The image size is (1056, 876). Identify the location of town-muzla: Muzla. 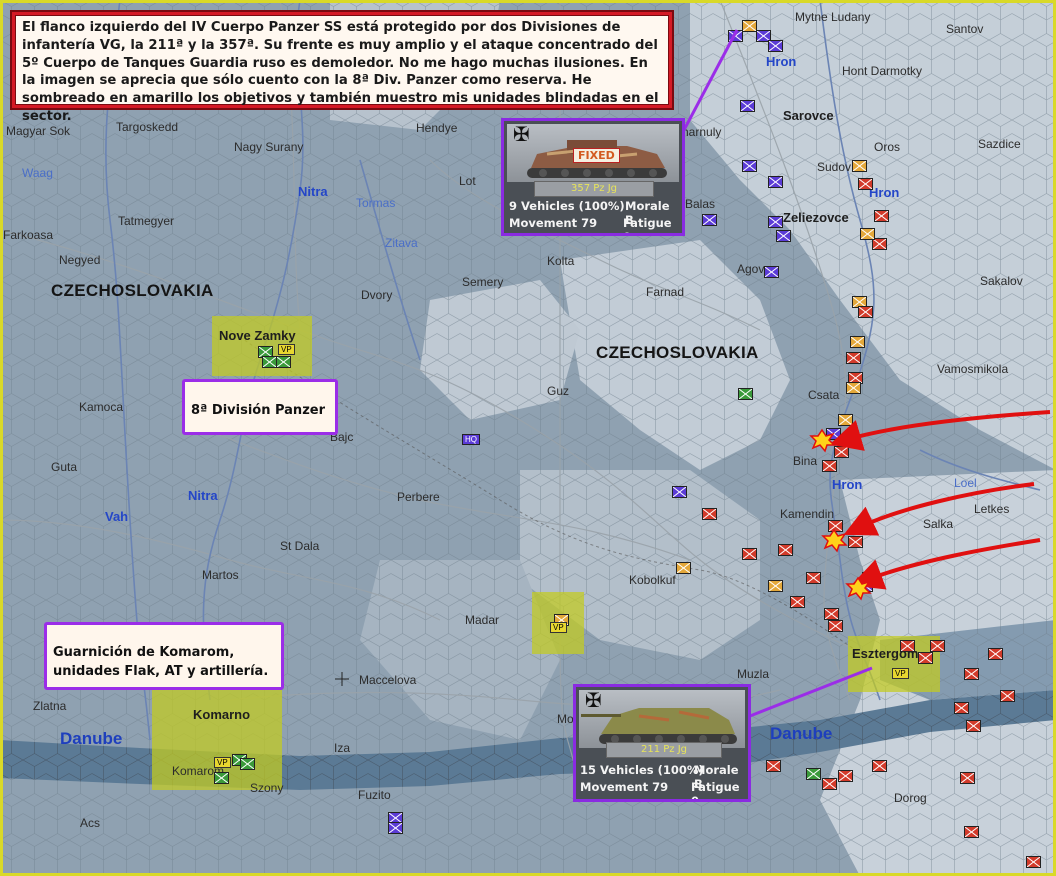
(753, 674).